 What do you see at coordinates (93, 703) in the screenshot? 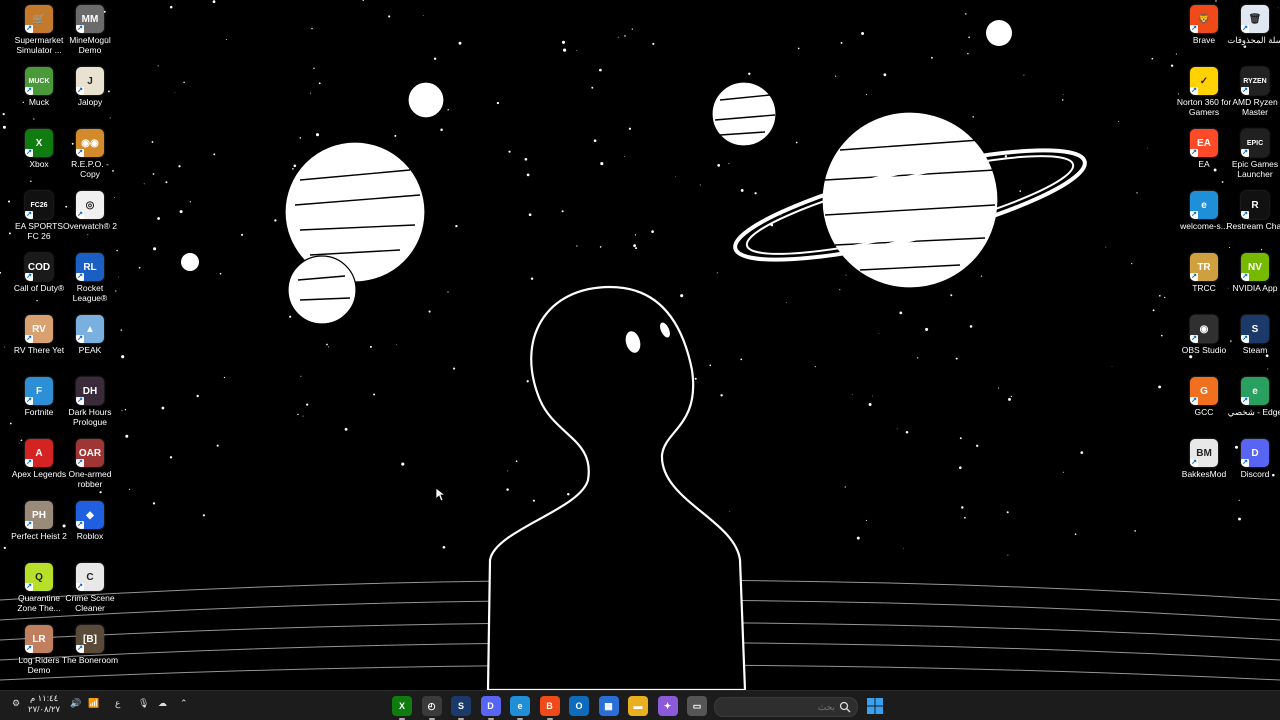
I see `wifi-icon: 📶` at bounding box center [93, 703].